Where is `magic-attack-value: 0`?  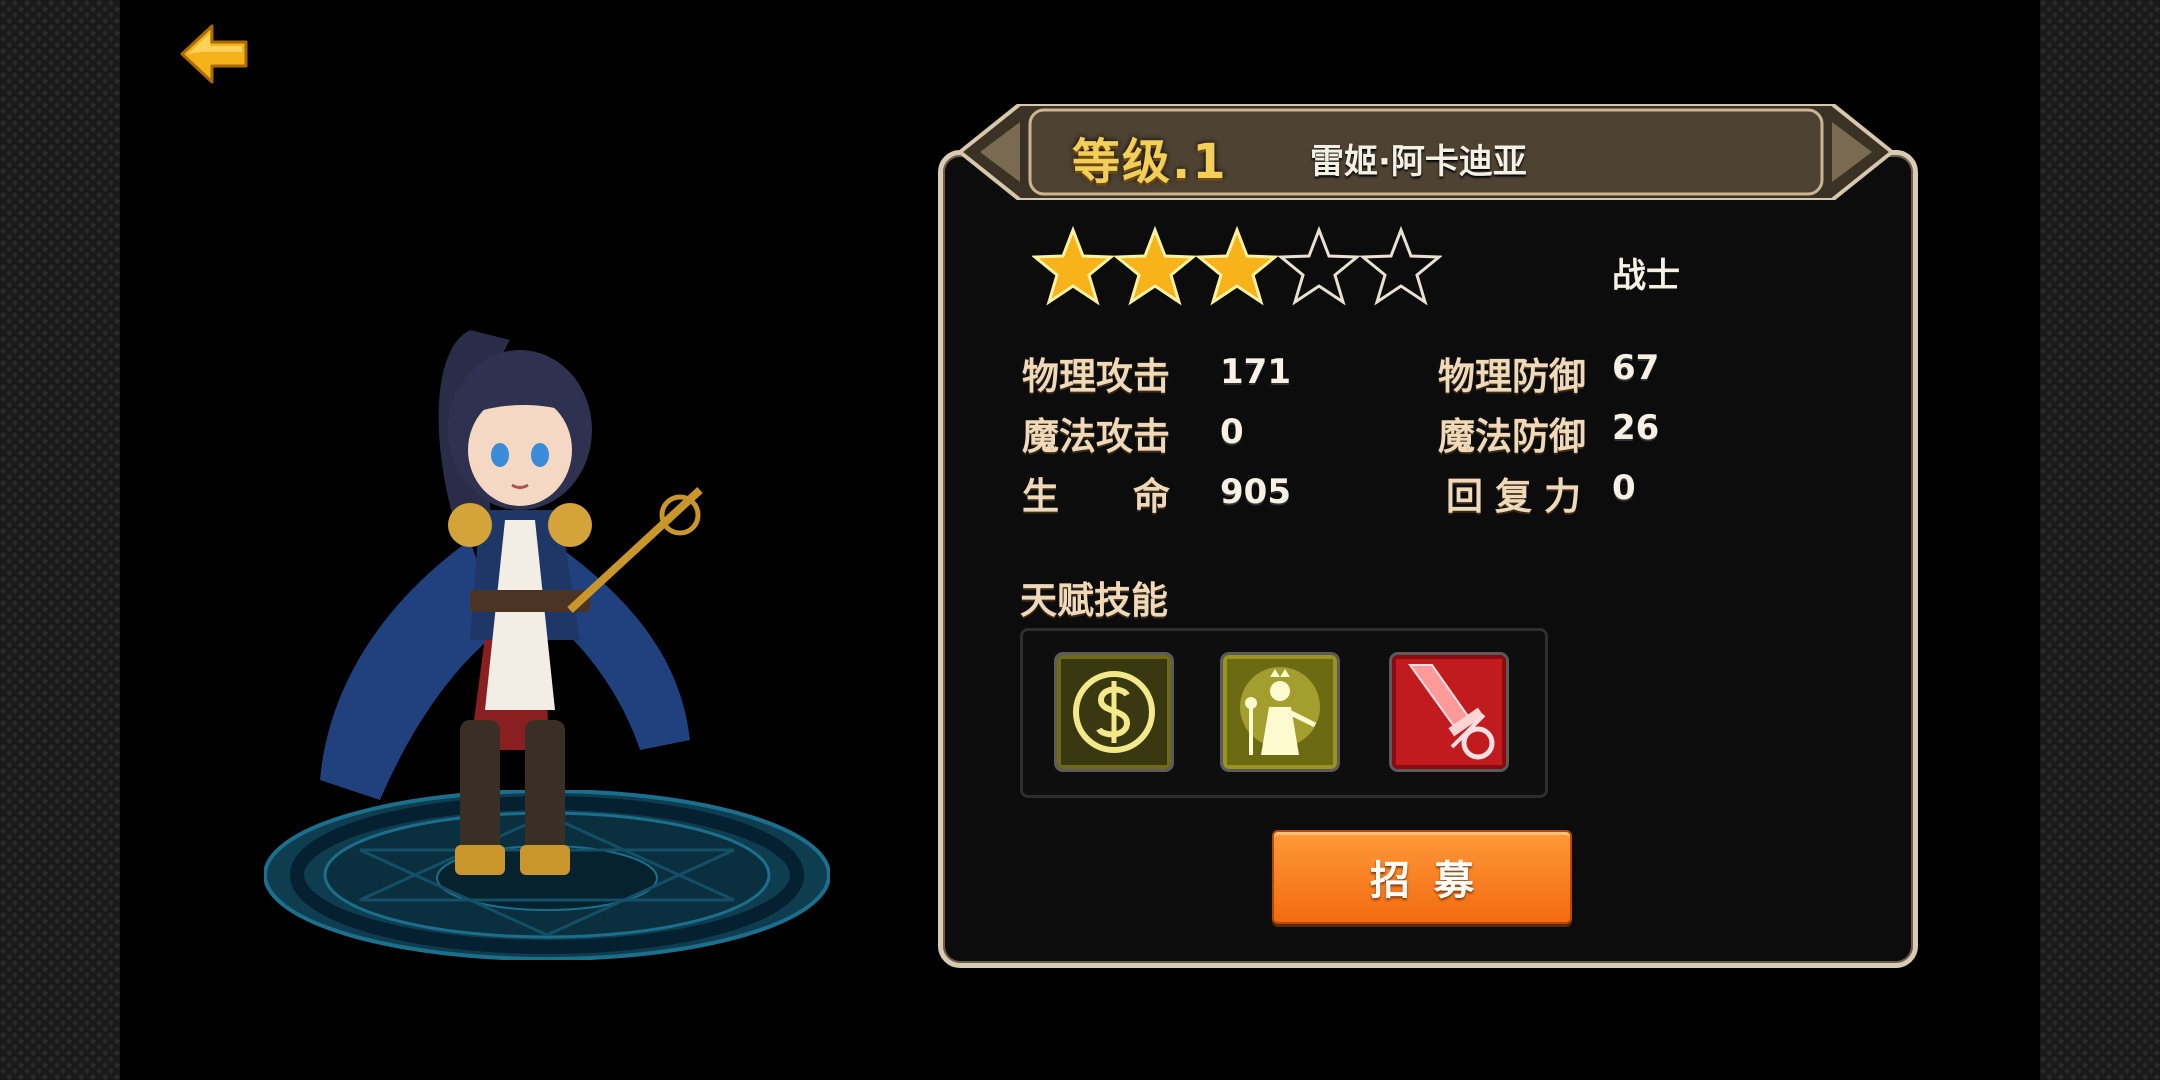
magic-attack-value: 0 is located at coordinates (1232, 432).